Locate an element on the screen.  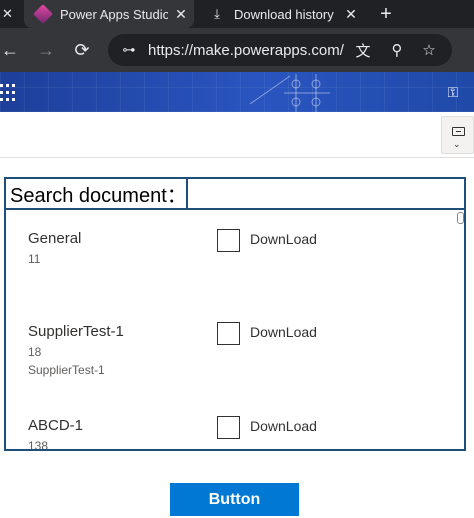
gallery-scrollbar is located at coordinates (460, 218).